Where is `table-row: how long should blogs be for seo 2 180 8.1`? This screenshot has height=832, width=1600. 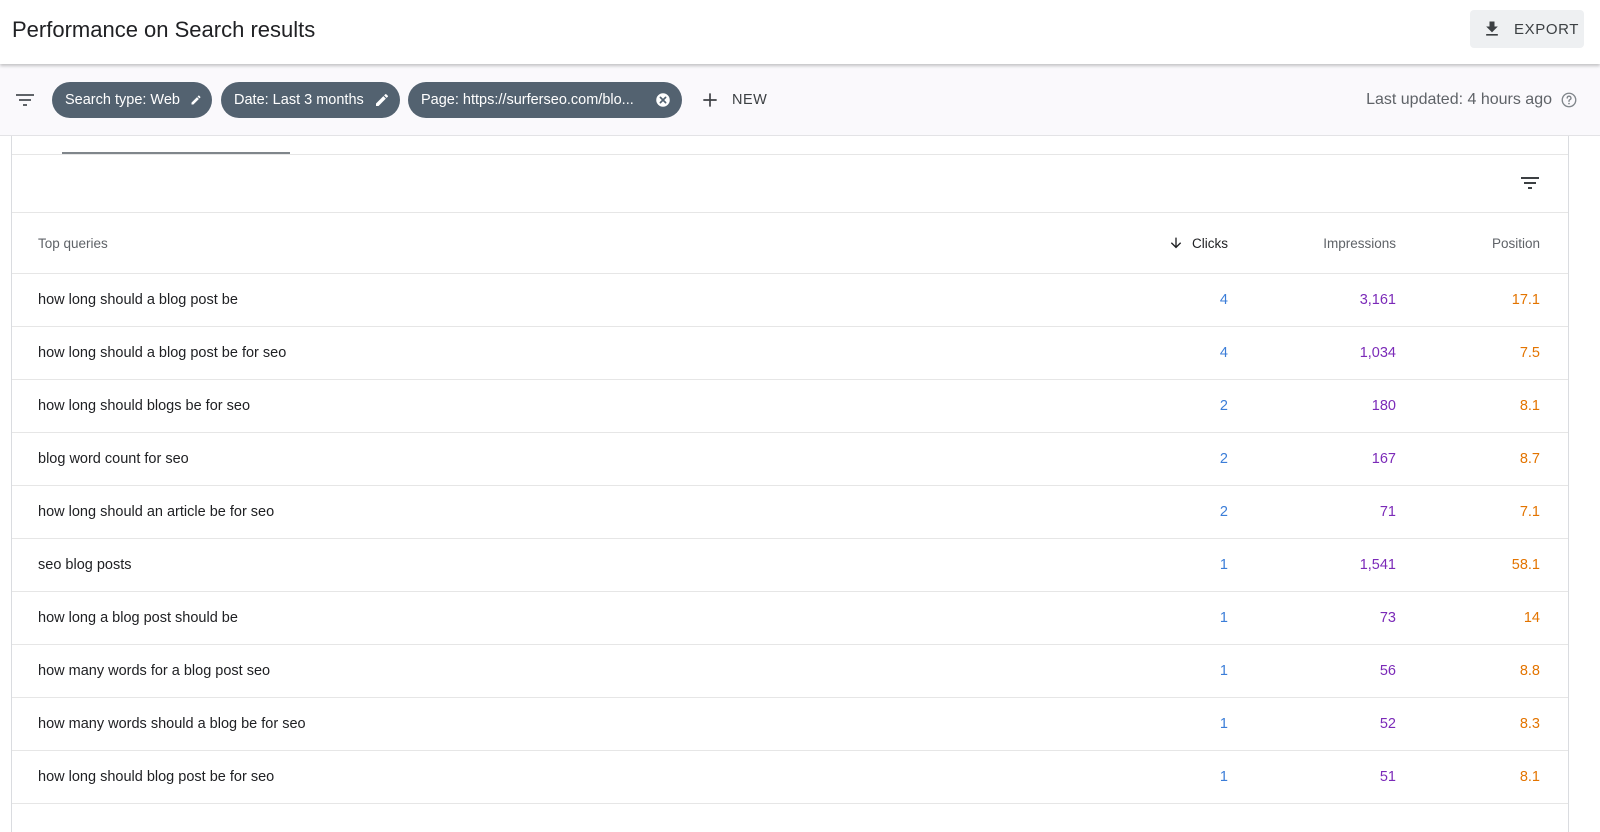
table-row: how long should blogs be for seo 2 180 8.1 is located at coordinates (790, 406).